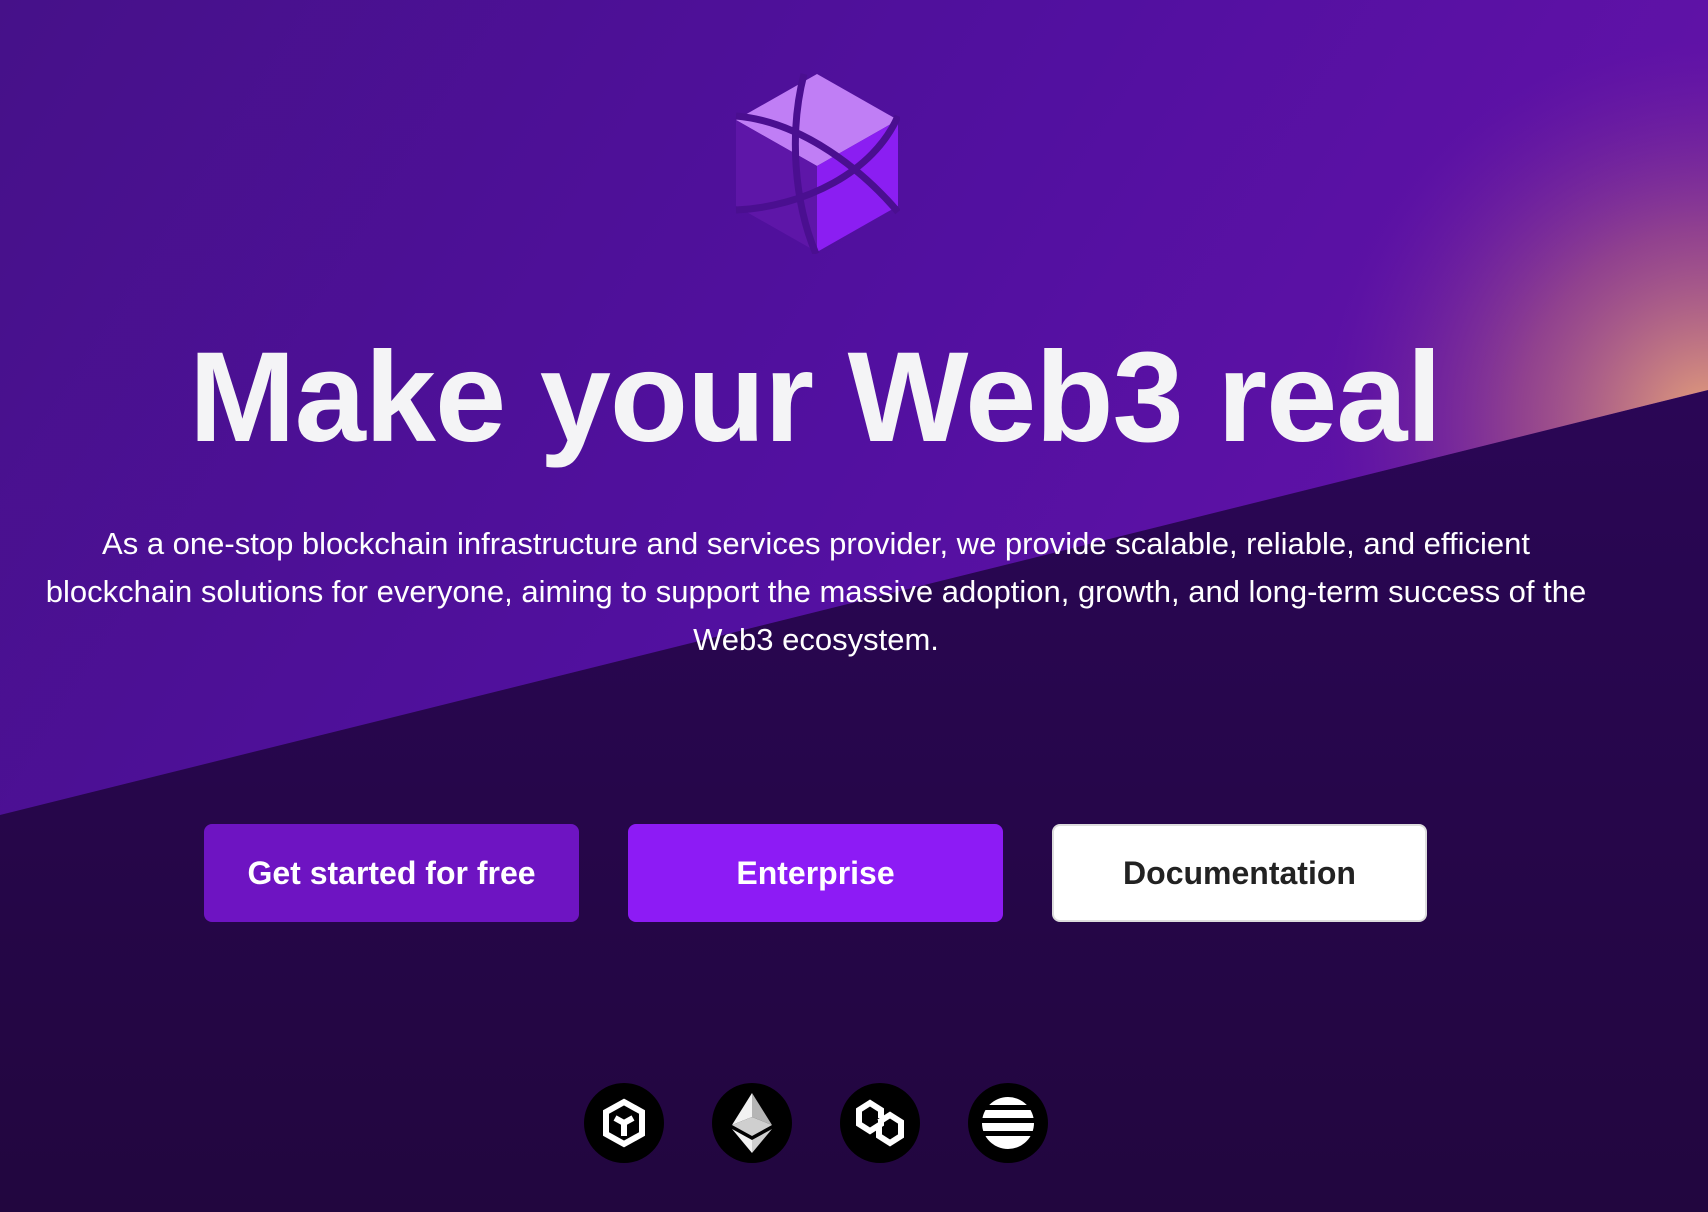 This screenshot has width=1708, height=1212. I want to click on enterprise-button: Enterprise, so click(815, 873).